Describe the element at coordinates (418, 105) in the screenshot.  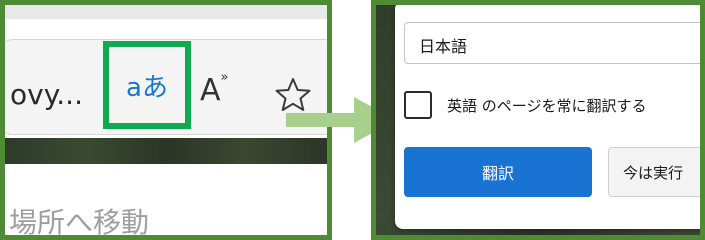
I see `always-translate-checkbox` at that location.